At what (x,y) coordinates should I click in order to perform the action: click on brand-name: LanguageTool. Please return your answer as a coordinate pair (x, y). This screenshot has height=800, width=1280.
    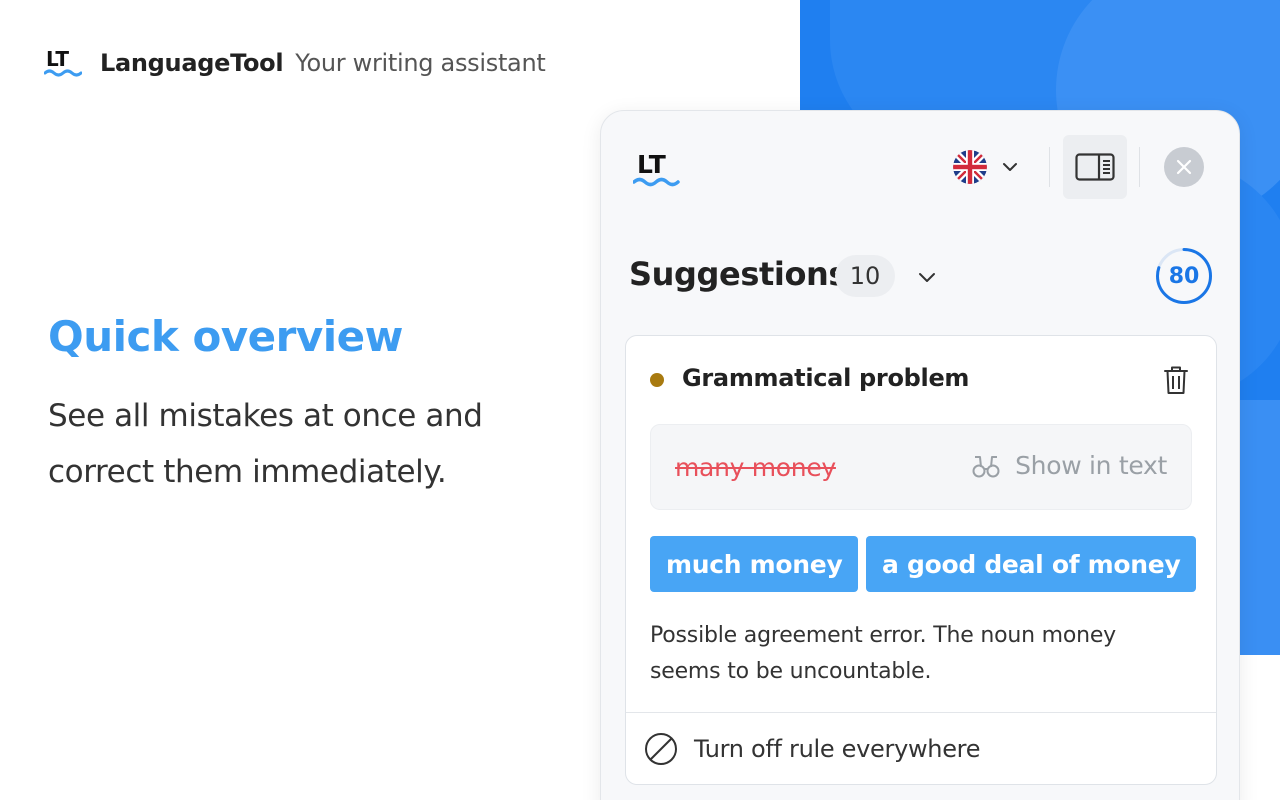
    Looking at the image, I should click on (192, 63).